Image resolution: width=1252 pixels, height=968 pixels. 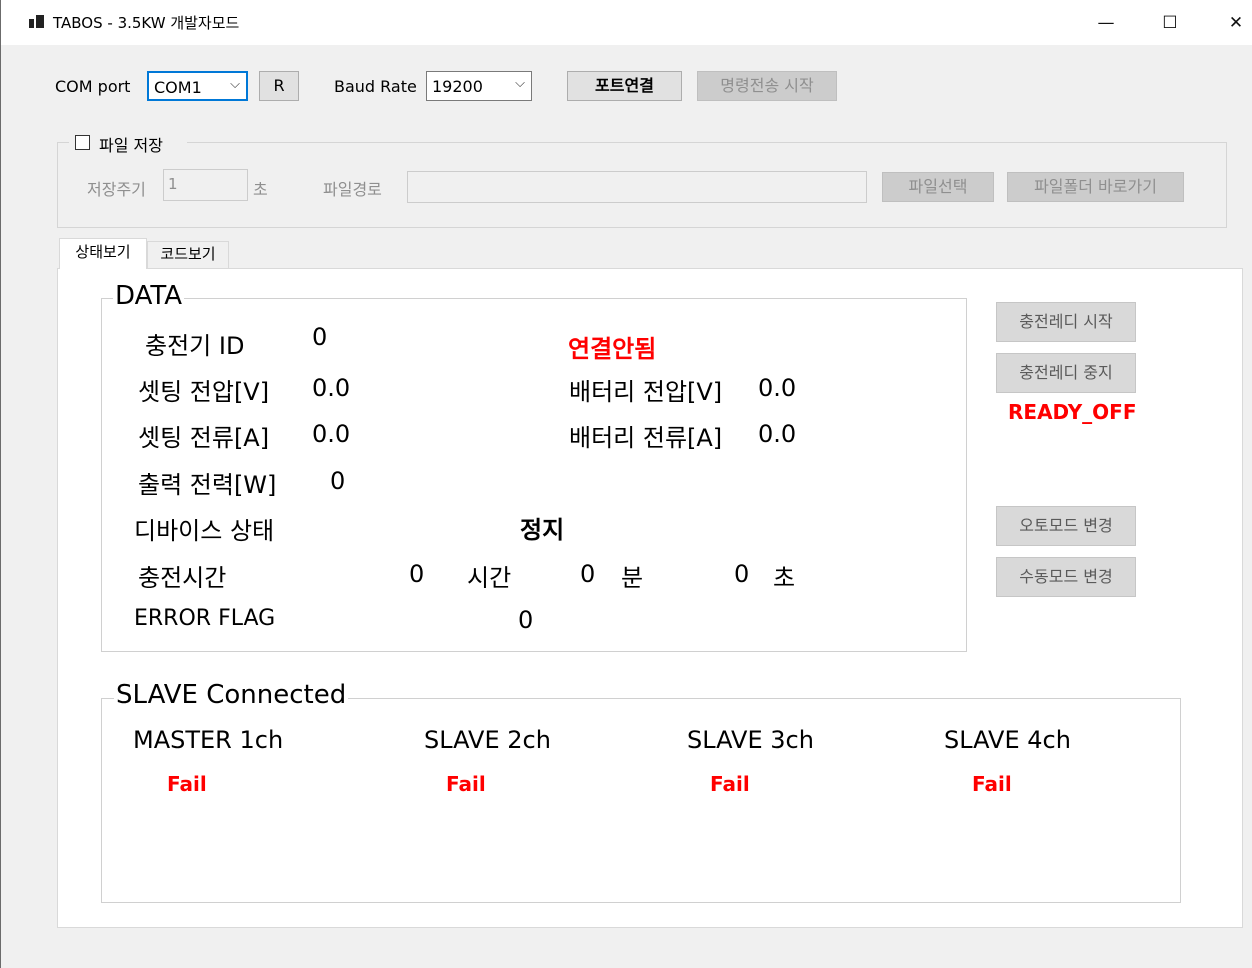 I want to click on charge-time-label: 충전시간, so click(x=182, y=578).